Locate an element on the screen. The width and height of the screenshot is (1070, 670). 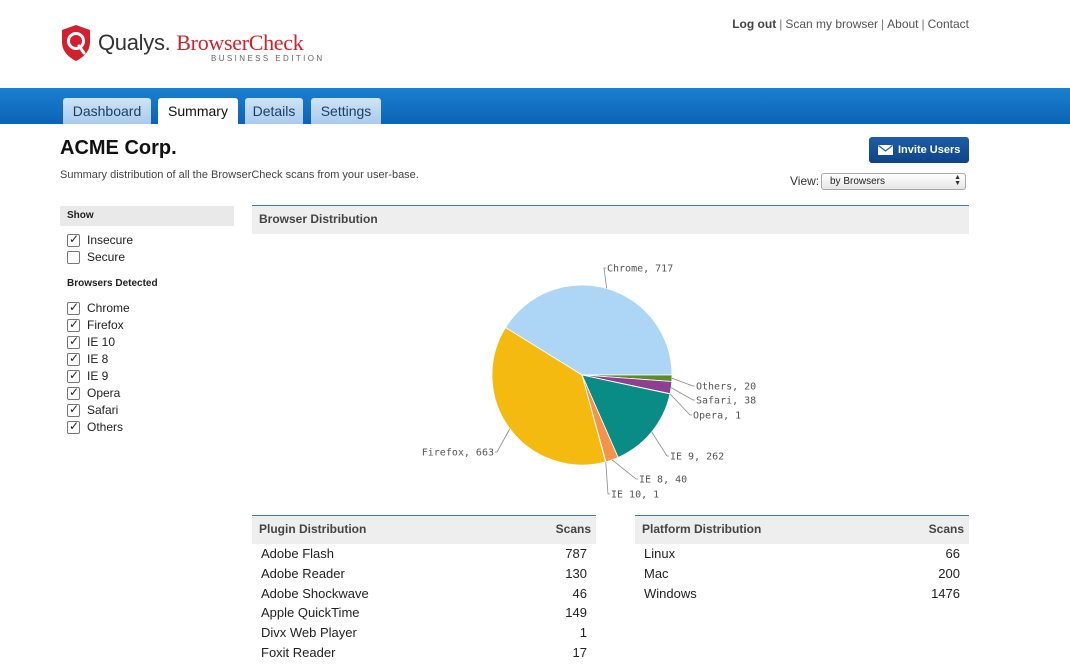
pie-label-ie9: IE 9, 262 is located at coordinates (697, 457).